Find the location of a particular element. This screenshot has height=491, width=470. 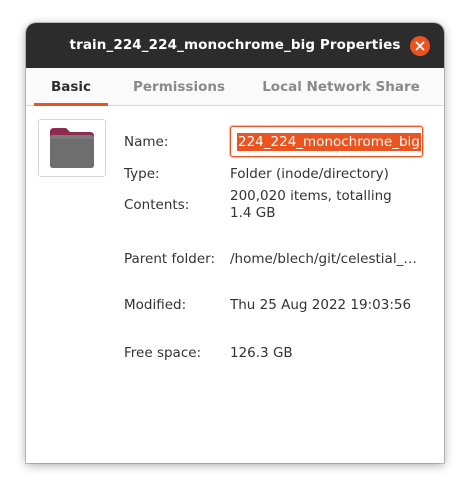

free-space-value: 126.3 GB is located at coordinates (261, 353).